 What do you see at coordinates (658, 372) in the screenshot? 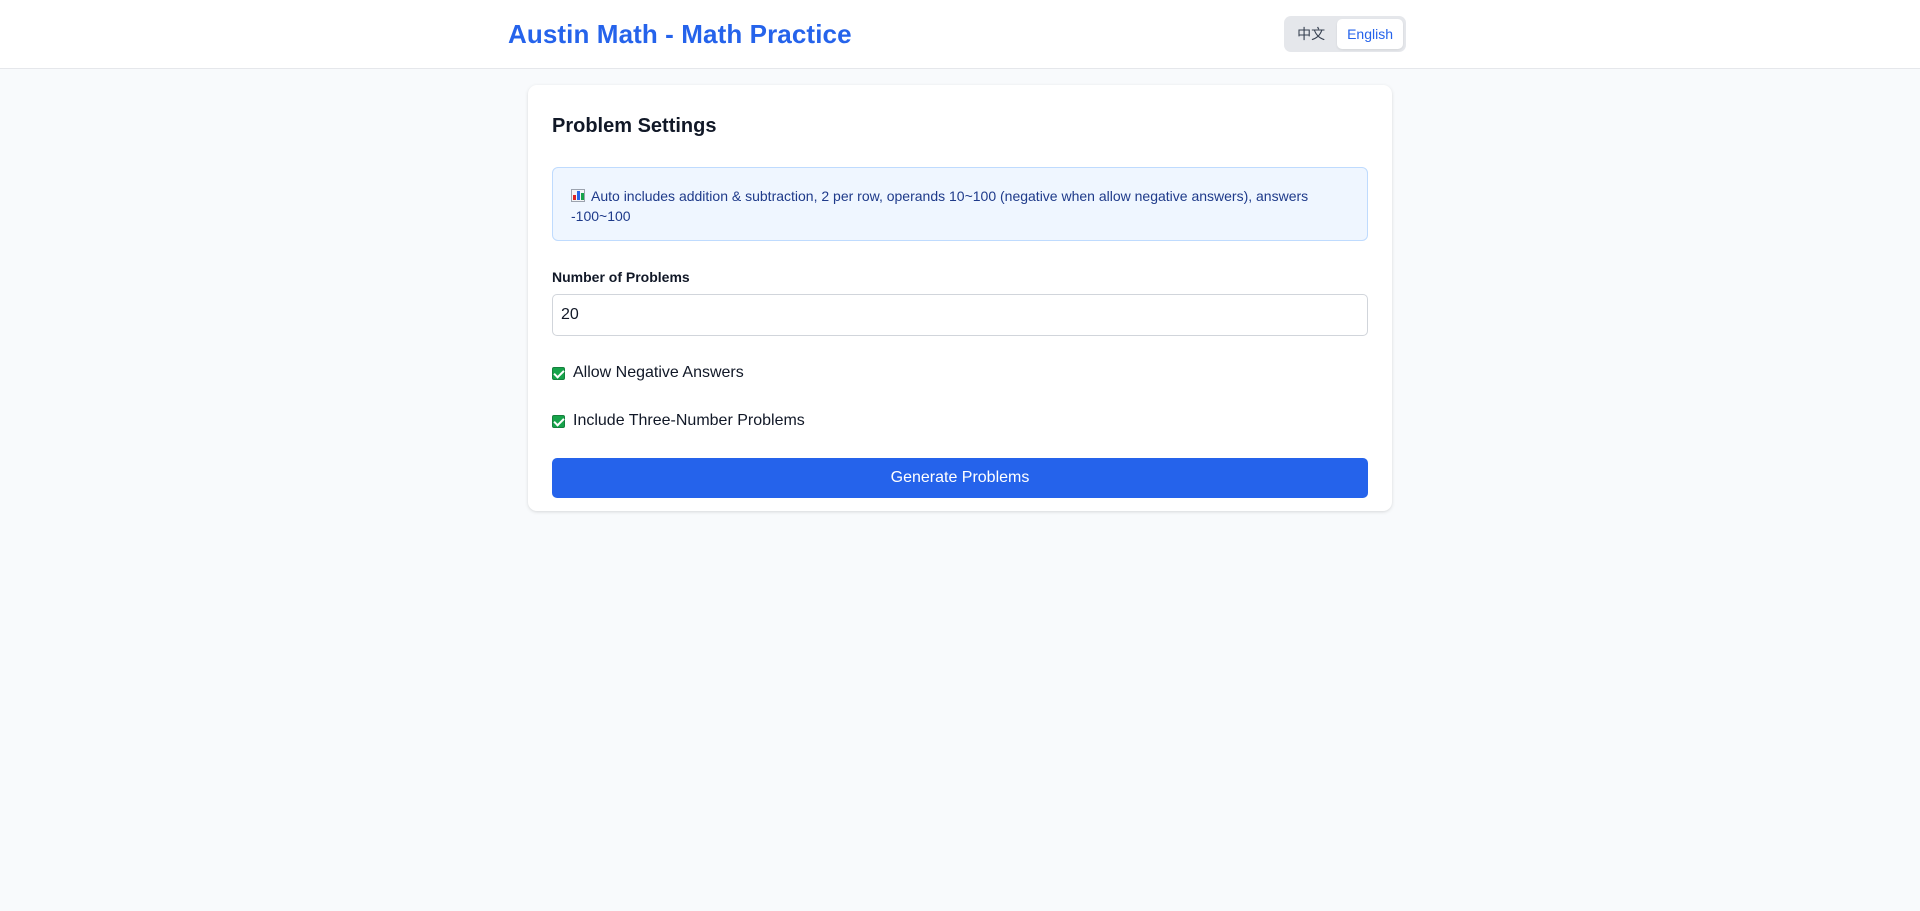
I see `allow-negative-label: Allow Negative Answers` at bounding box center [658, 372].